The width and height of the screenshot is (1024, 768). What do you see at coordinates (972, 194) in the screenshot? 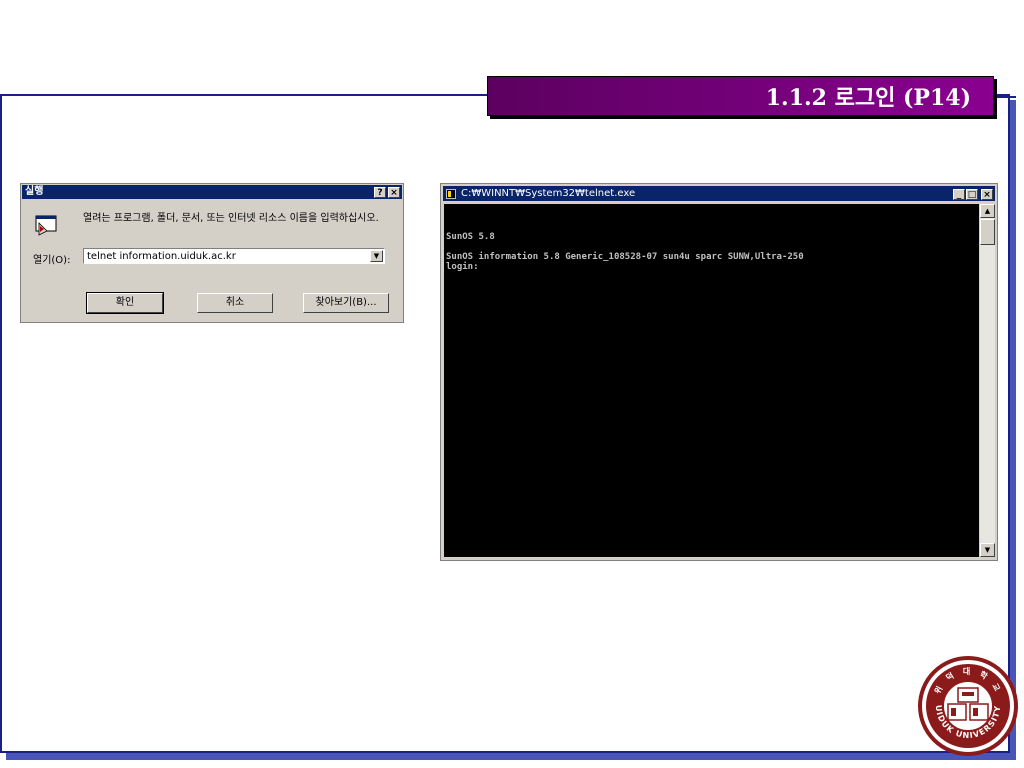
I see `maximize-button: □` at bounding box center [972, 194].